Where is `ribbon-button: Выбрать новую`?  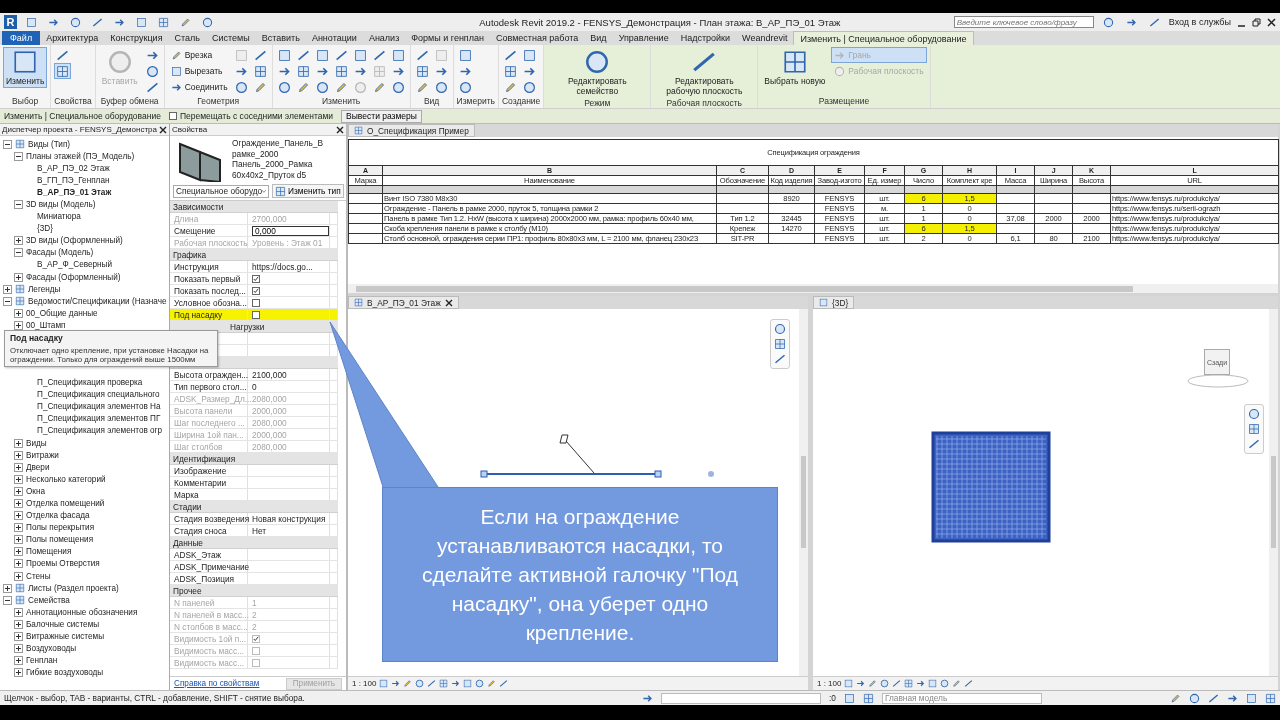 ribbon-button: Выбрать новую is located at coordinates (795, 67).